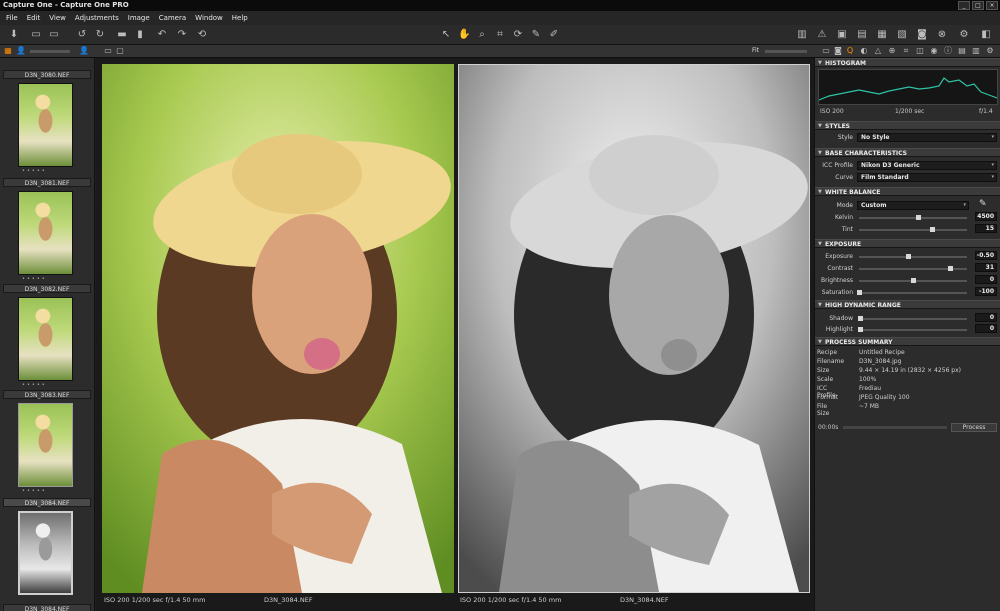 The width and height of the screenshot is (1000, 611). What do you see at coordinates (240, 18) in the screenshot?
I see `menu-help: Help` at bounding box center [240, 18].